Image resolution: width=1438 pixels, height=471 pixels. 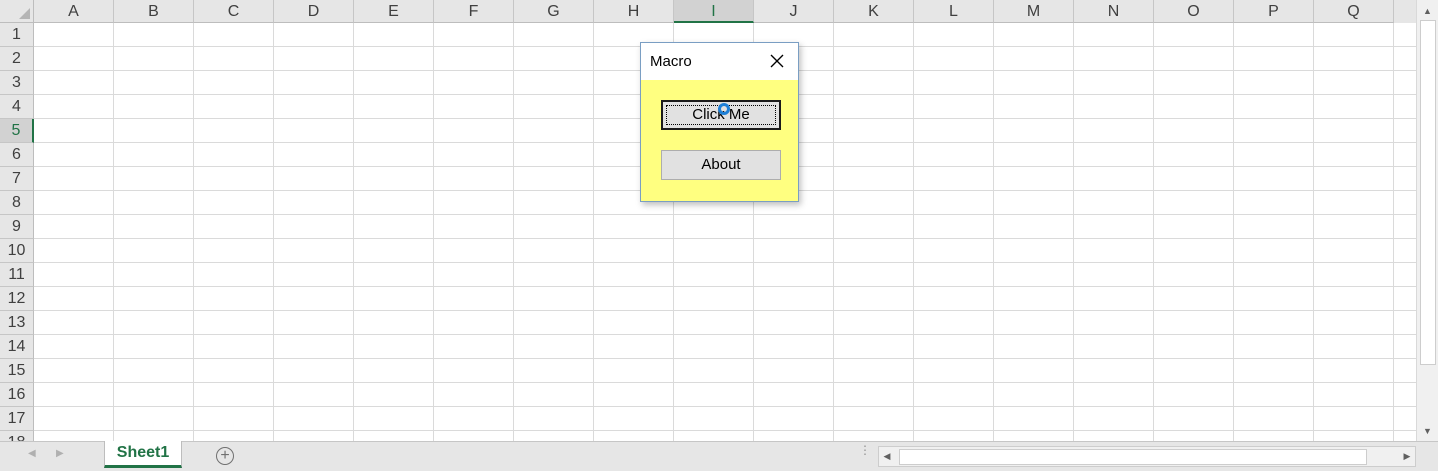 I want to click on column-header-j: J, so click(x=794, y=11).